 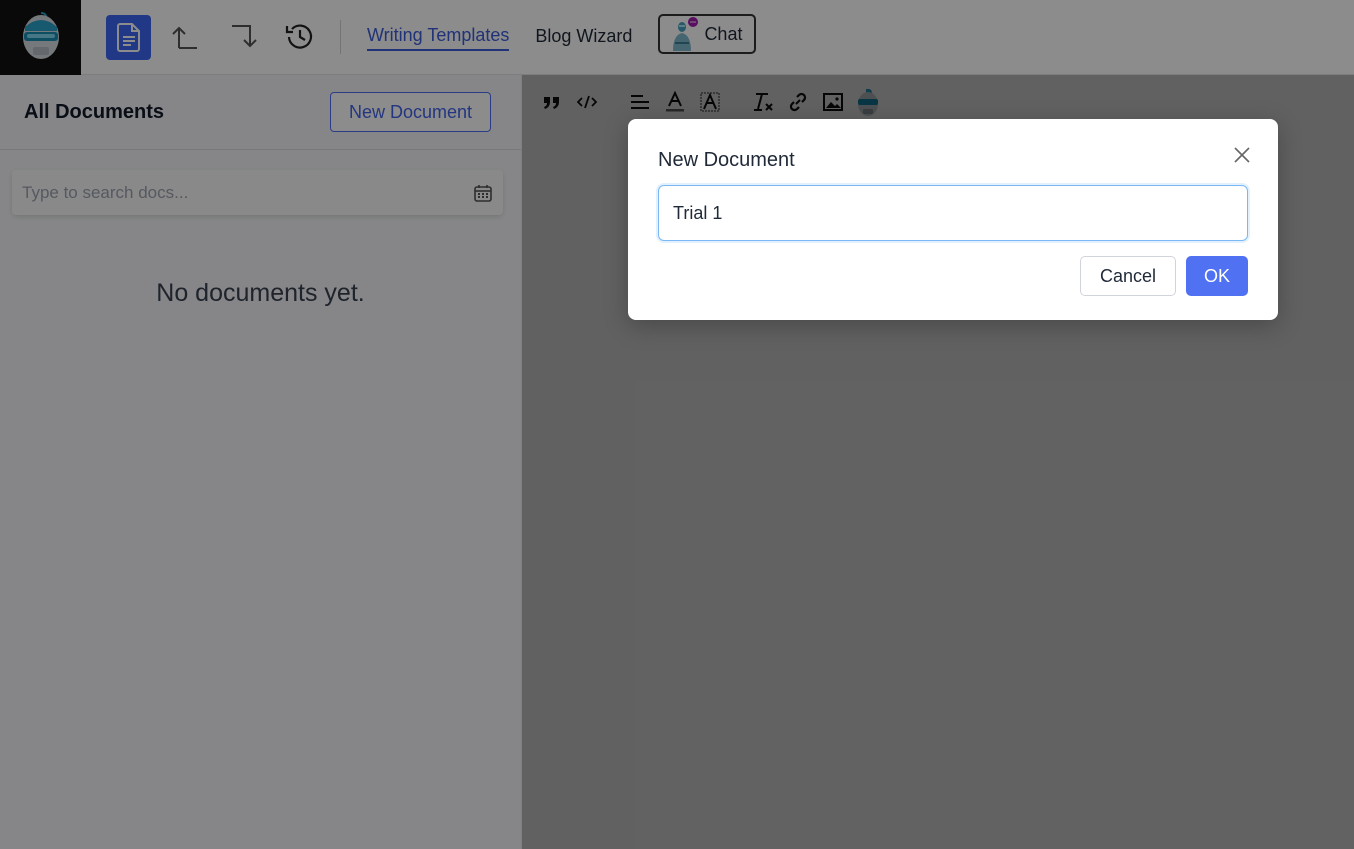 What do you see at coordinates (583, 37) in the screenshot?
I see `nav-blog-wizard: Blog Wizard` at bounding box center [583, 37].